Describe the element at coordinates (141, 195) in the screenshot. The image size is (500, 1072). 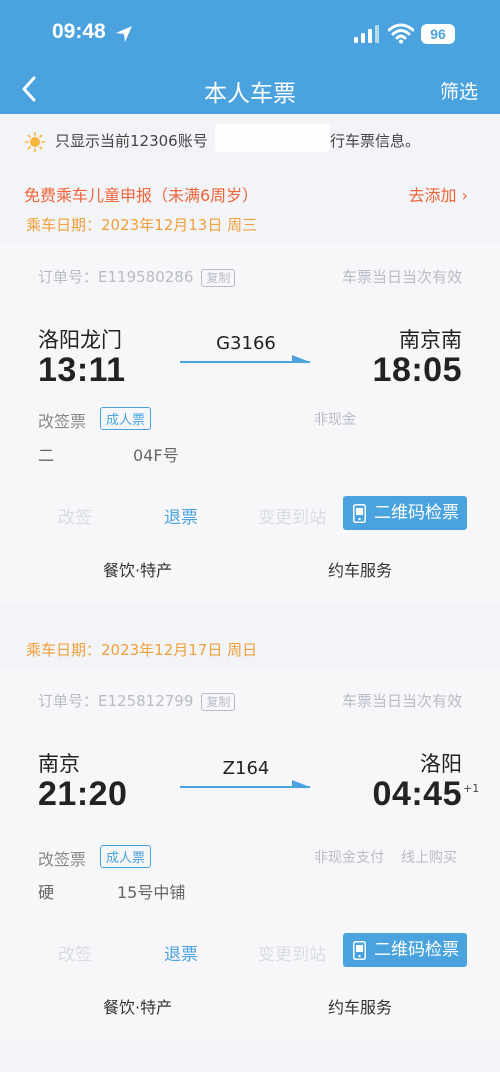
I see `child-report-label: 免费乘车儿童申报（未满6周岁）` at that location.